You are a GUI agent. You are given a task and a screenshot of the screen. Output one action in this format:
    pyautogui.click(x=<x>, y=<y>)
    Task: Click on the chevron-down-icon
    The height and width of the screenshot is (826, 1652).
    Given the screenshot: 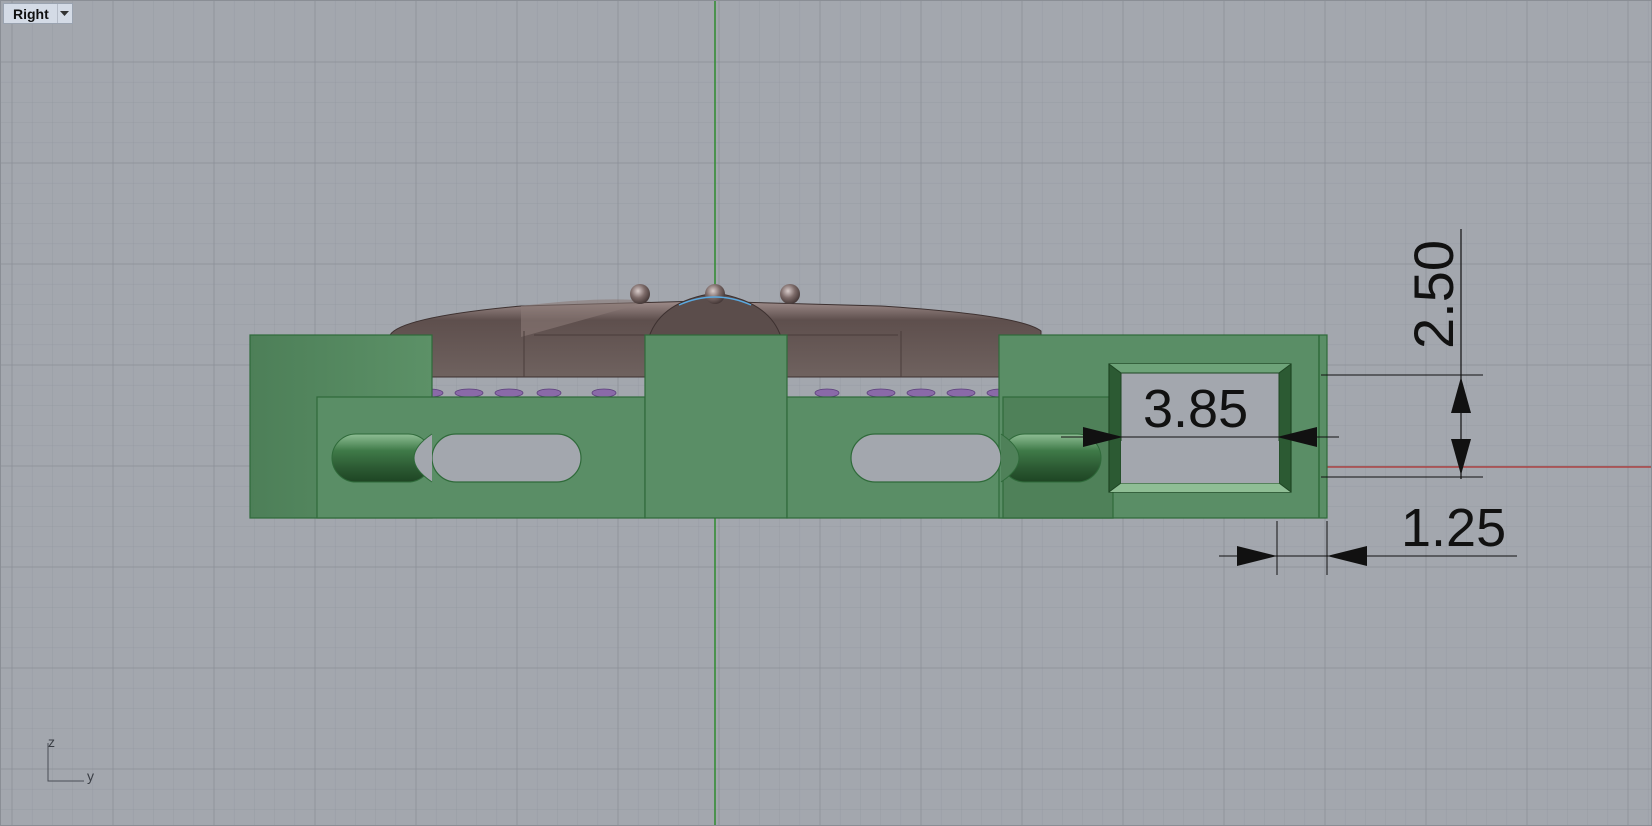 What is the action you would take?
    pyautogui.click(x=64, y=13)
    